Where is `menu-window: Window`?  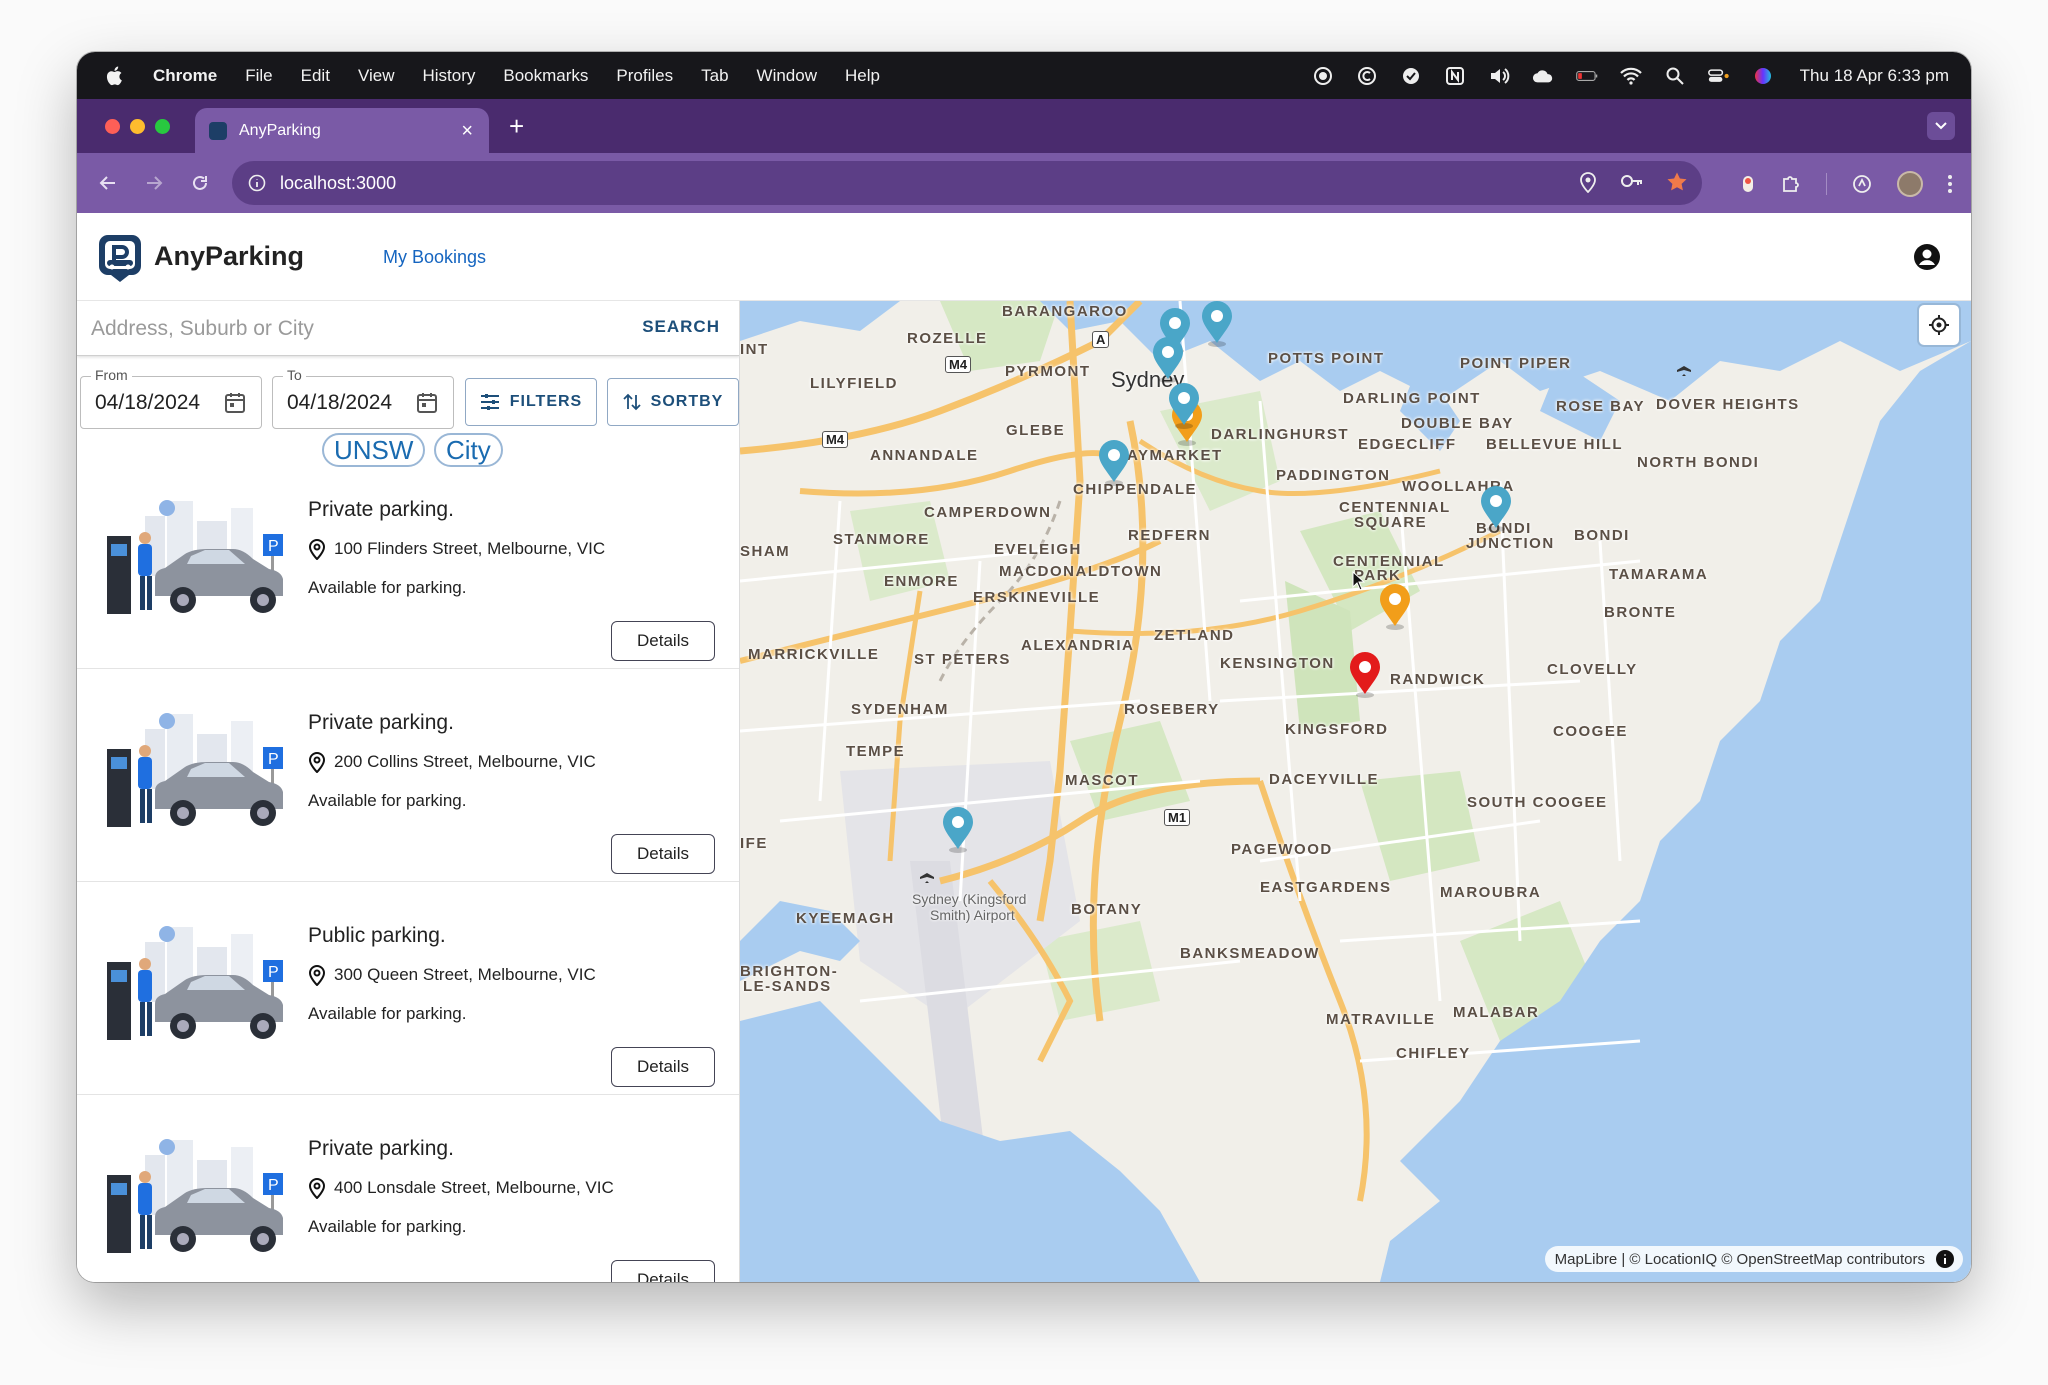
menu-window: Window is located at coordinates (787, 76).